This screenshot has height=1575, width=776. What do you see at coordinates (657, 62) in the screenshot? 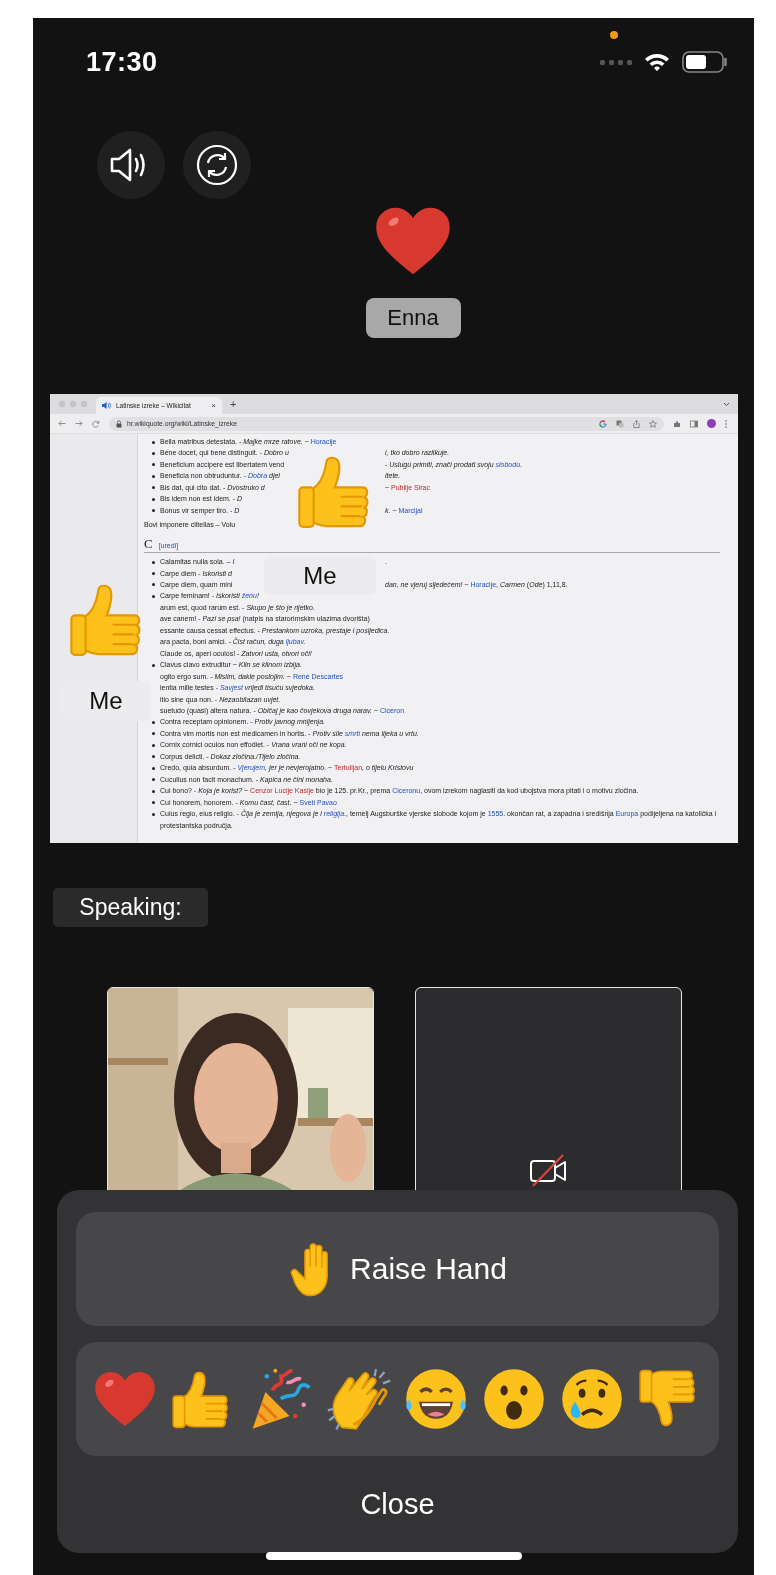
I see `wifi-icon` at bounding box center [657, 62].